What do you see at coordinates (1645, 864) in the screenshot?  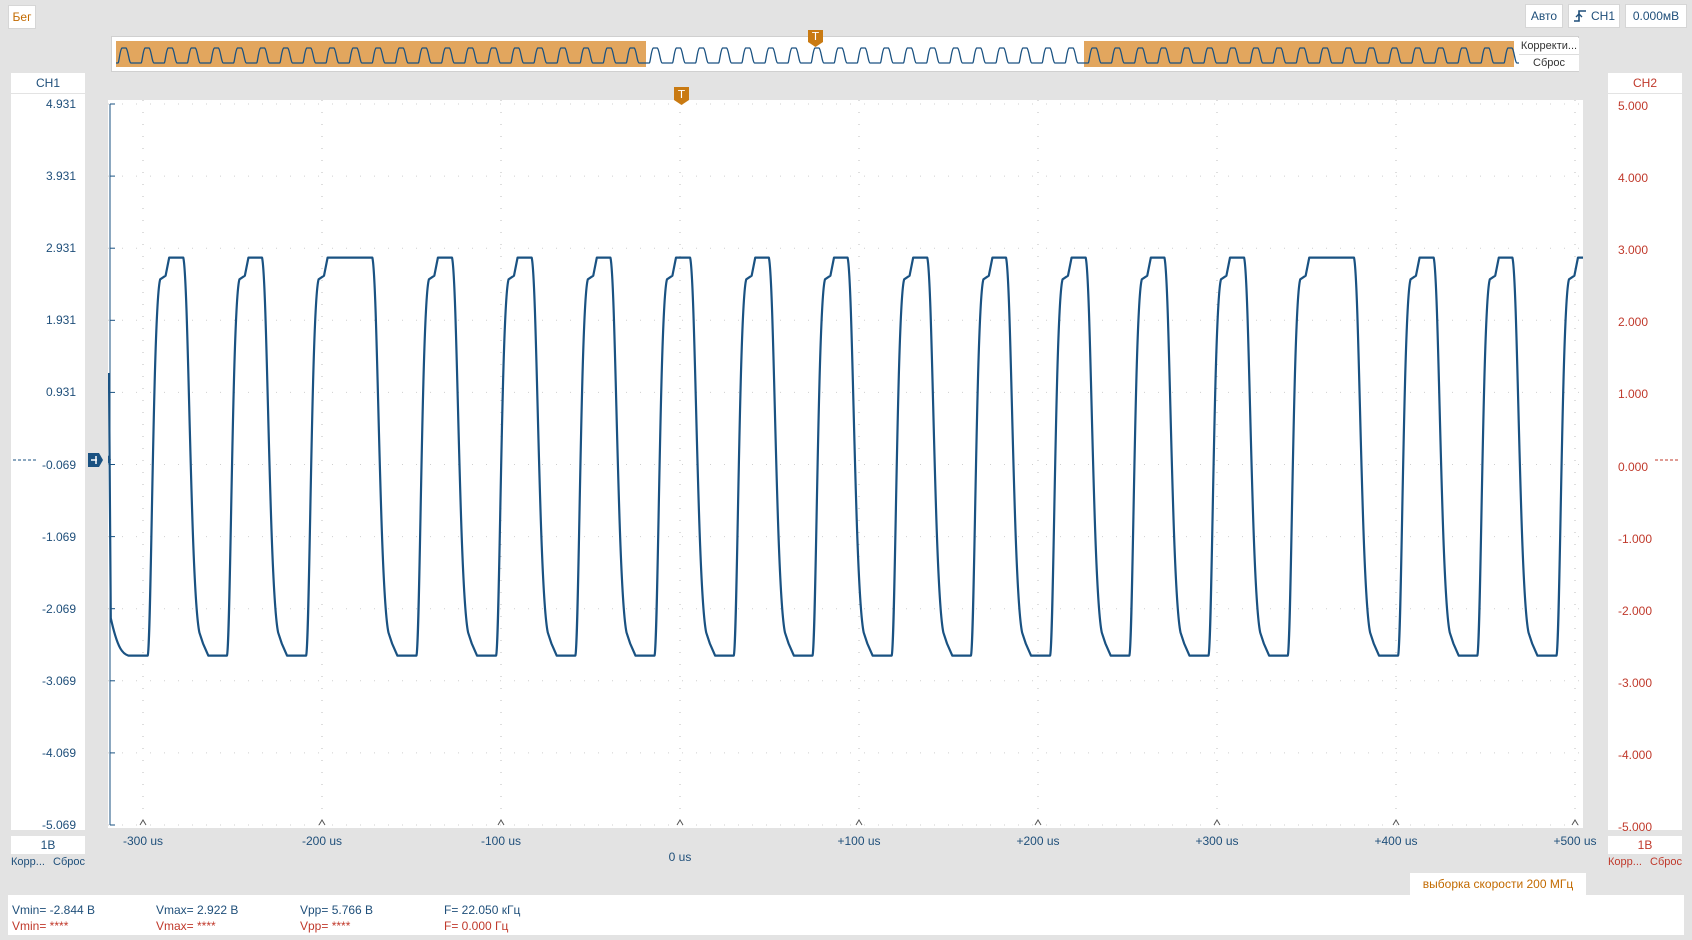 I see `ch2-correction-controls: Корр... Сброс` at bounding box center [1645, 864].